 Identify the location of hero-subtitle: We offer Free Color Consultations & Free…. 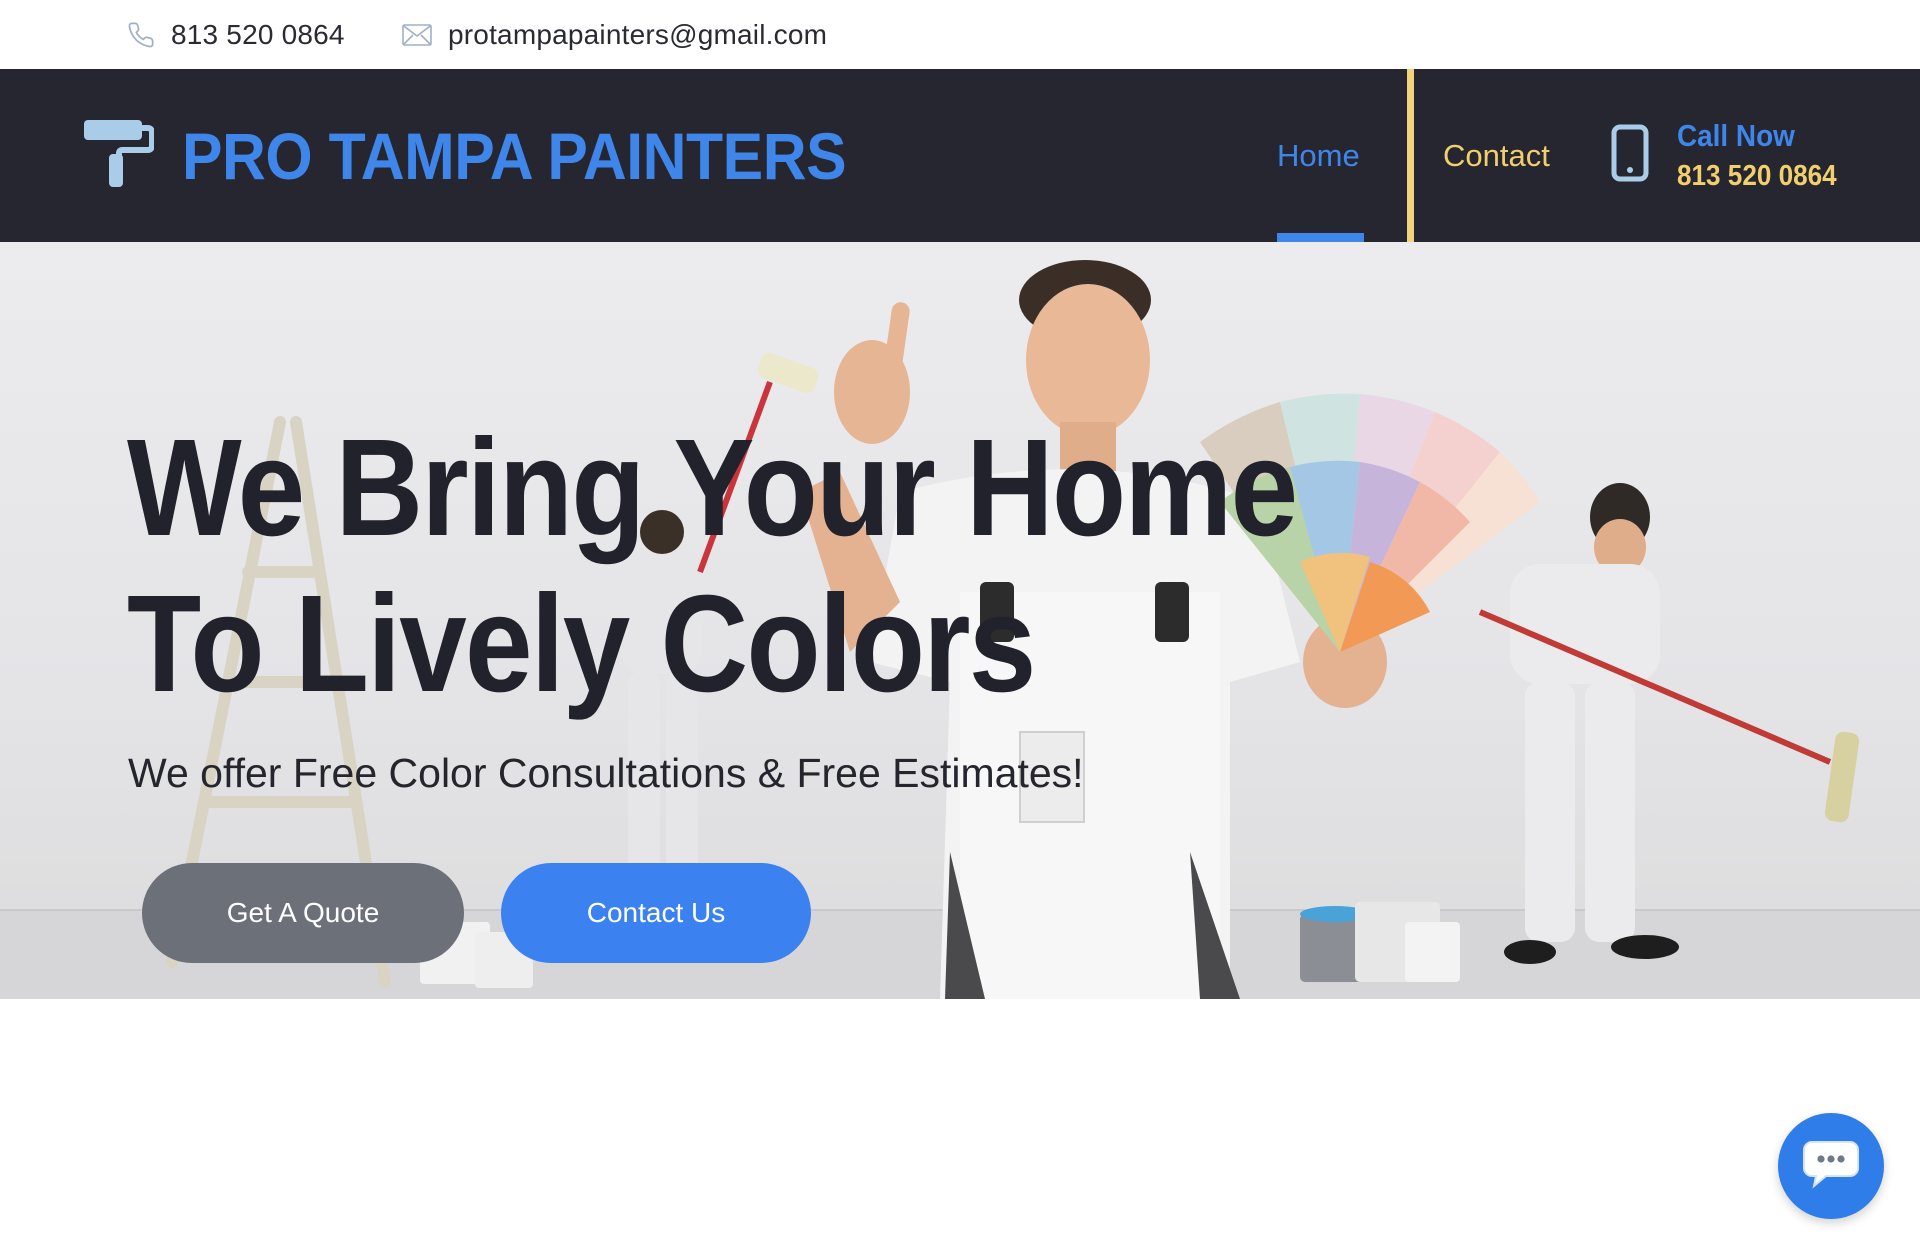
(606, 773).